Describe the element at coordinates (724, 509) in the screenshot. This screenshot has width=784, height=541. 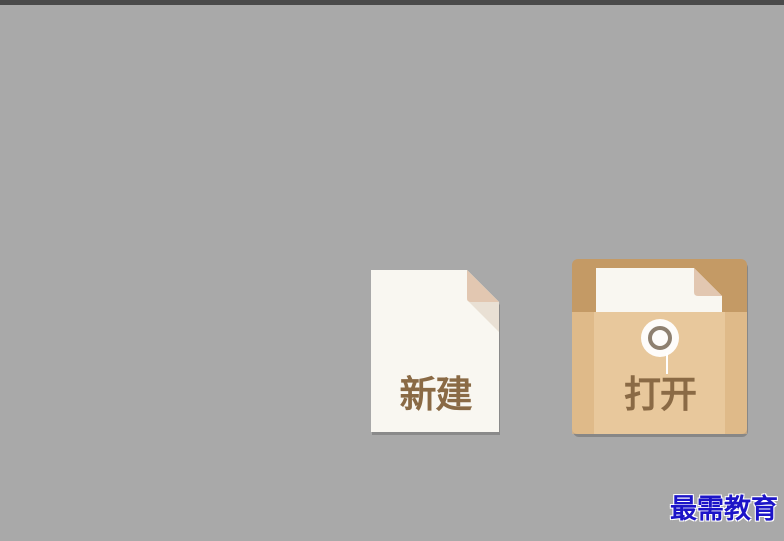
I see `watermark-text: 最需教育` at that location.